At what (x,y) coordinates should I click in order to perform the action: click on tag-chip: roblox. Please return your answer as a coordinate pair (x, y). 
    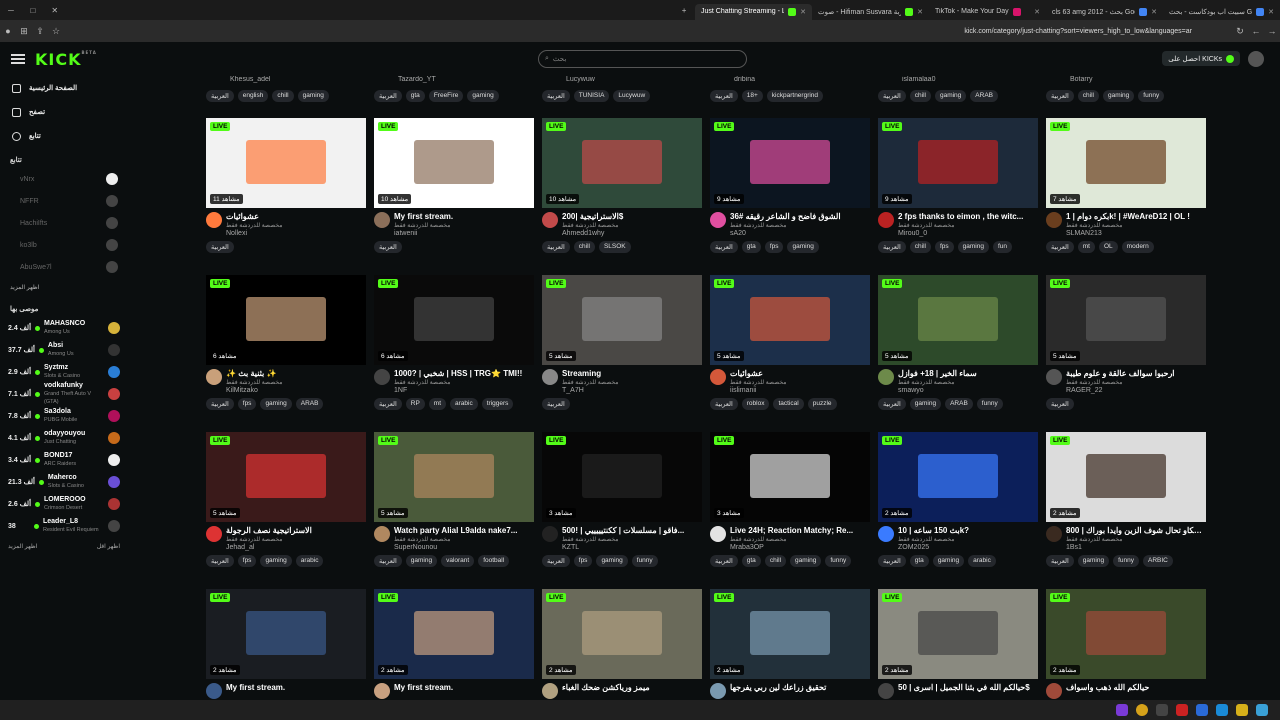
    Looking at the image, I should click on (755, 404).